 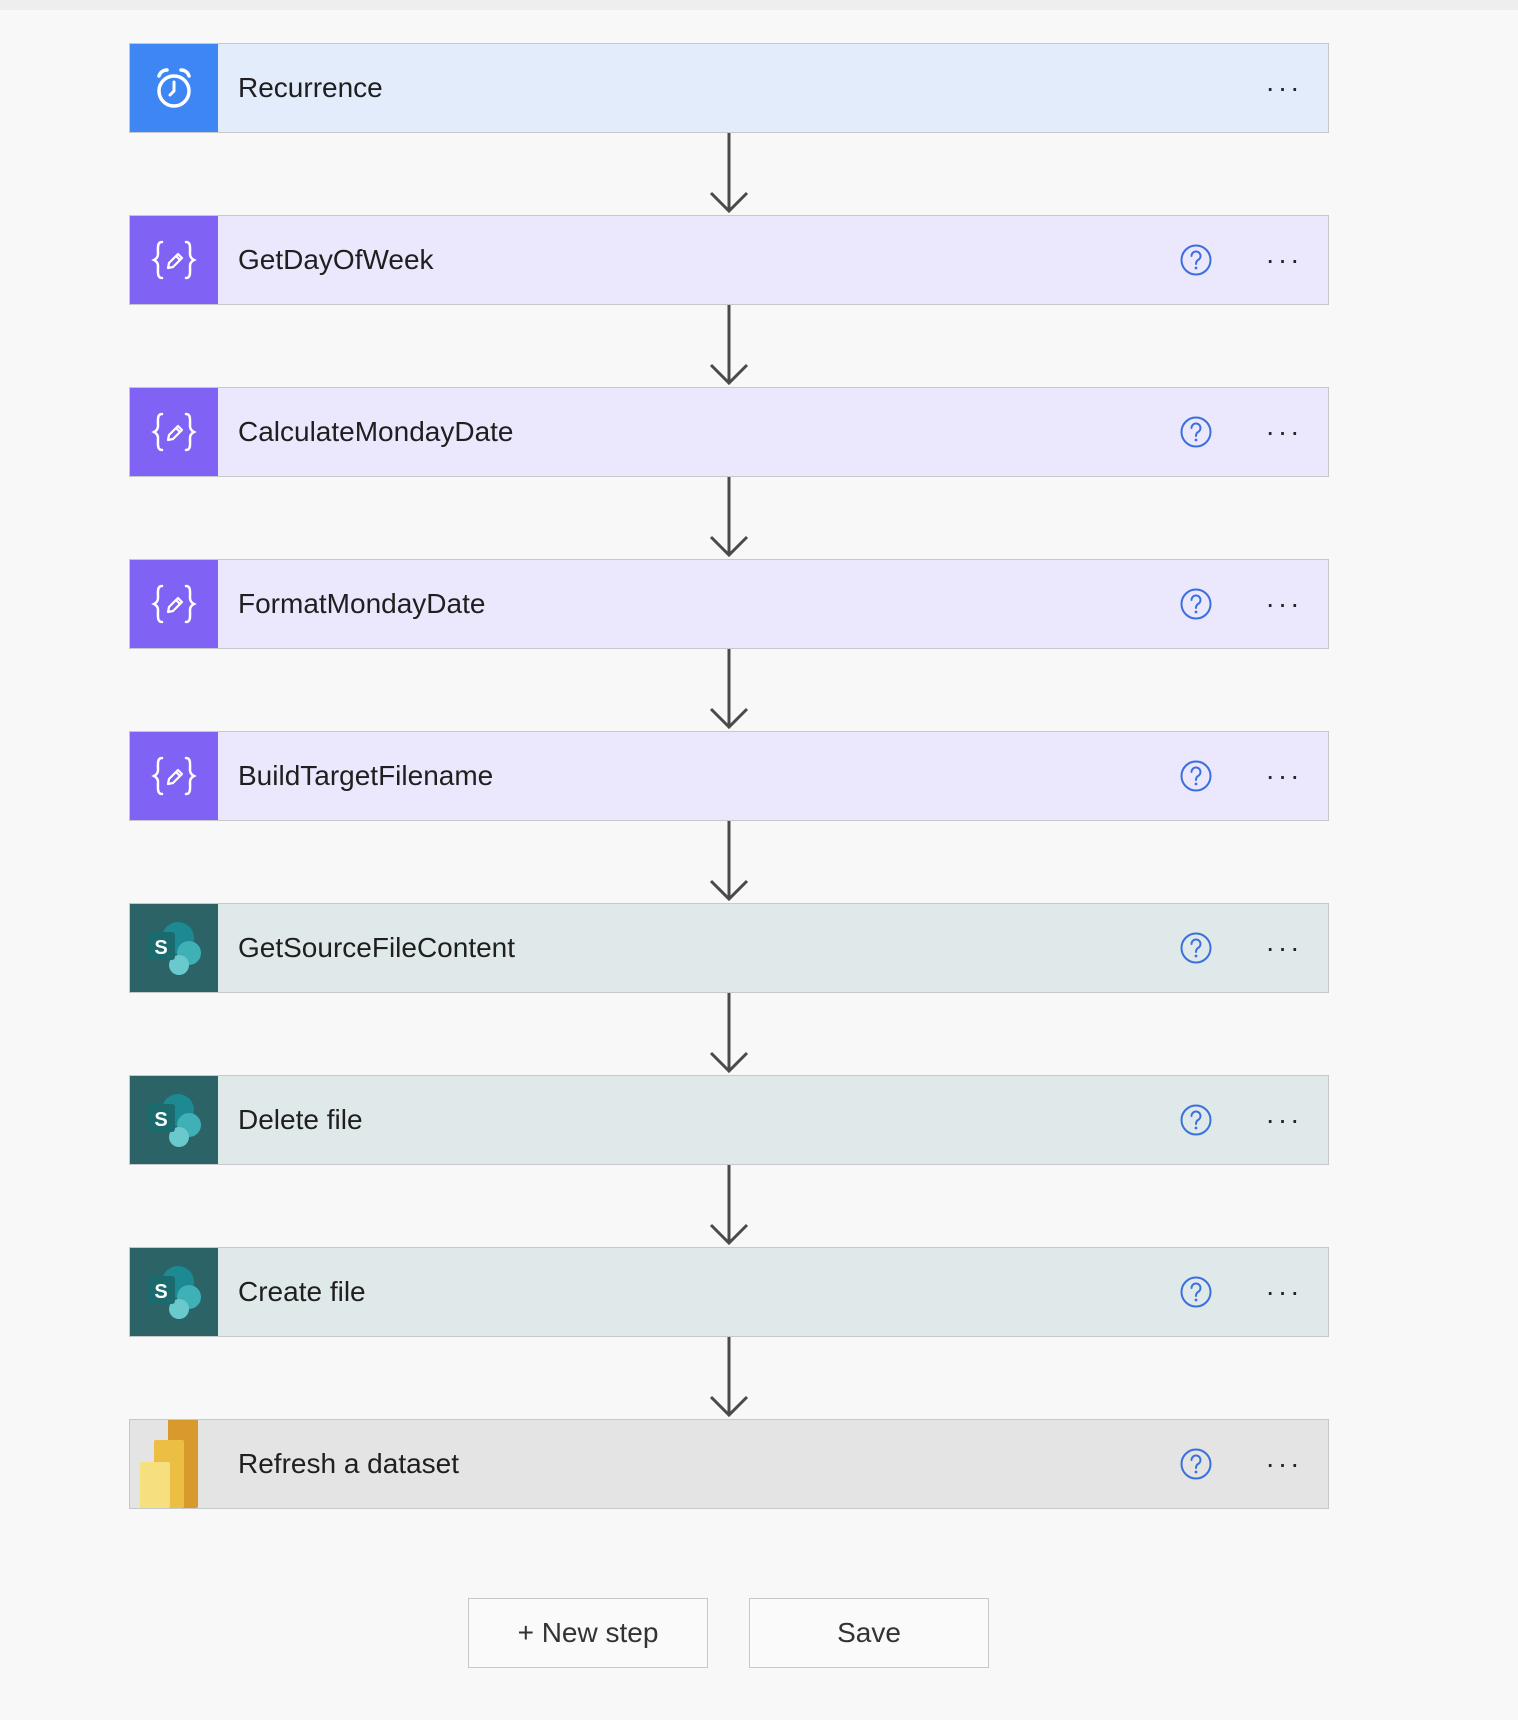 What do you see at coordinates (729, 1120) in the screenshot?
I see `flow-step-card: S Delete file ···` at bounding box center [729, 1120].